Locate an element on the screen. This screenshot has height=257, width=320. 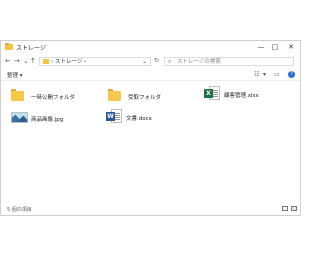
search-input: ⌕ ストレージの検索 is located at coordinates (229, 61).